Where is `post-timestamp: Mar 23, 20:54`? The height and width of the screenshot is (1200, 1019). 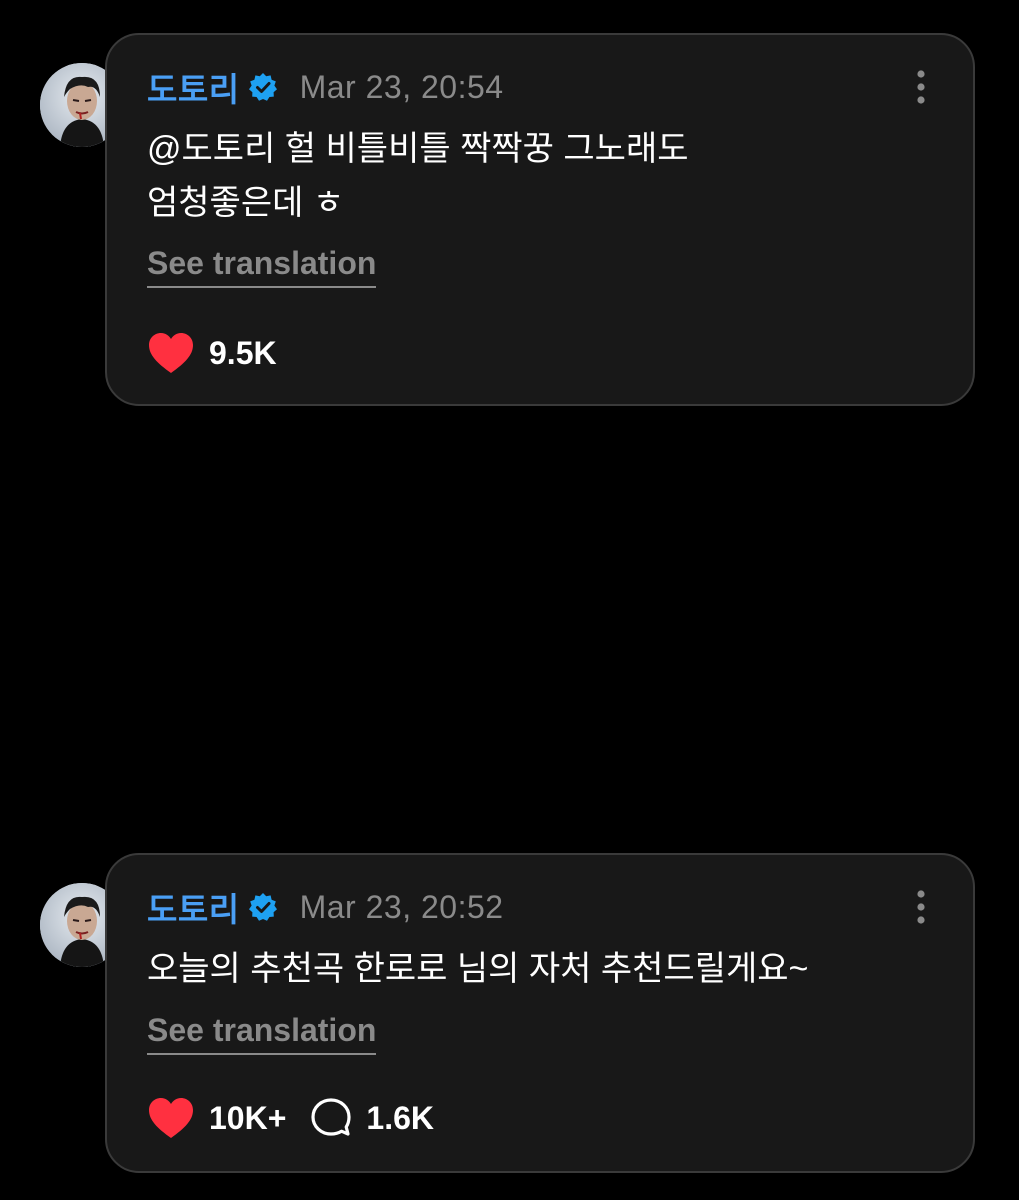 post-timestamp: Mar 23, 20:54 is located at coordinates (401, 86).